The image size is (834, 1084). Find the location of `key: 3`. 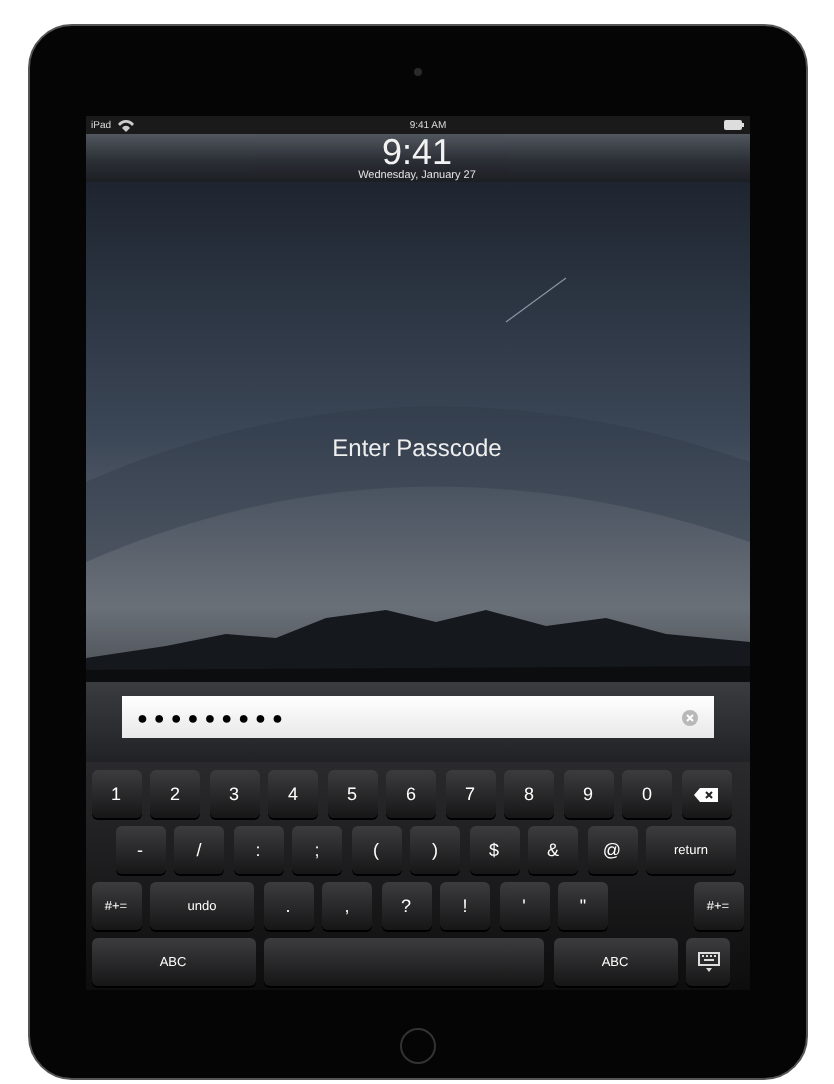

key: 3 is located at coordinates (234, 794).